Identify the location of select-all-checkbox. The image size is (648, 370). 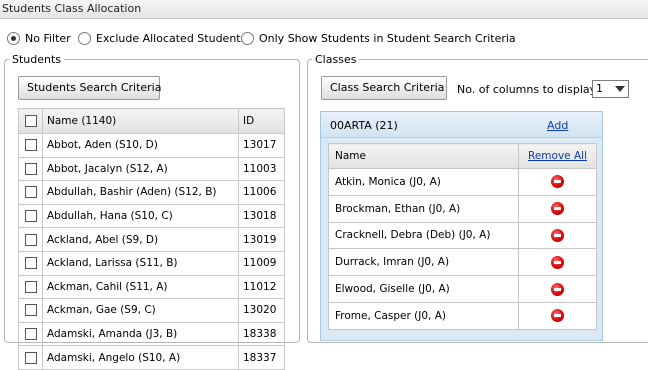
(30, 121).